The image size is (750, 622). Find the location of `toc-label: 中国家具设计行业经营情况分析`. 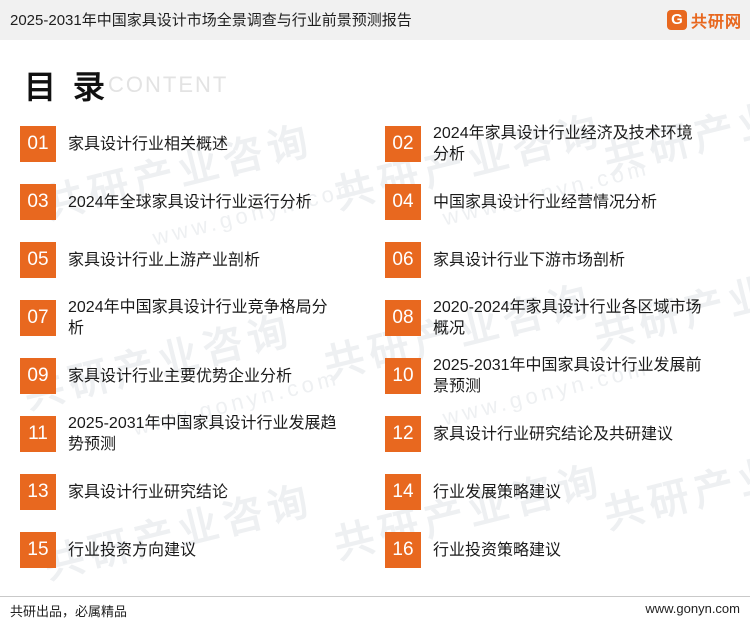

toc-label: 中国家具设计行业经营情况分析 is located at coordinates (545, 202).